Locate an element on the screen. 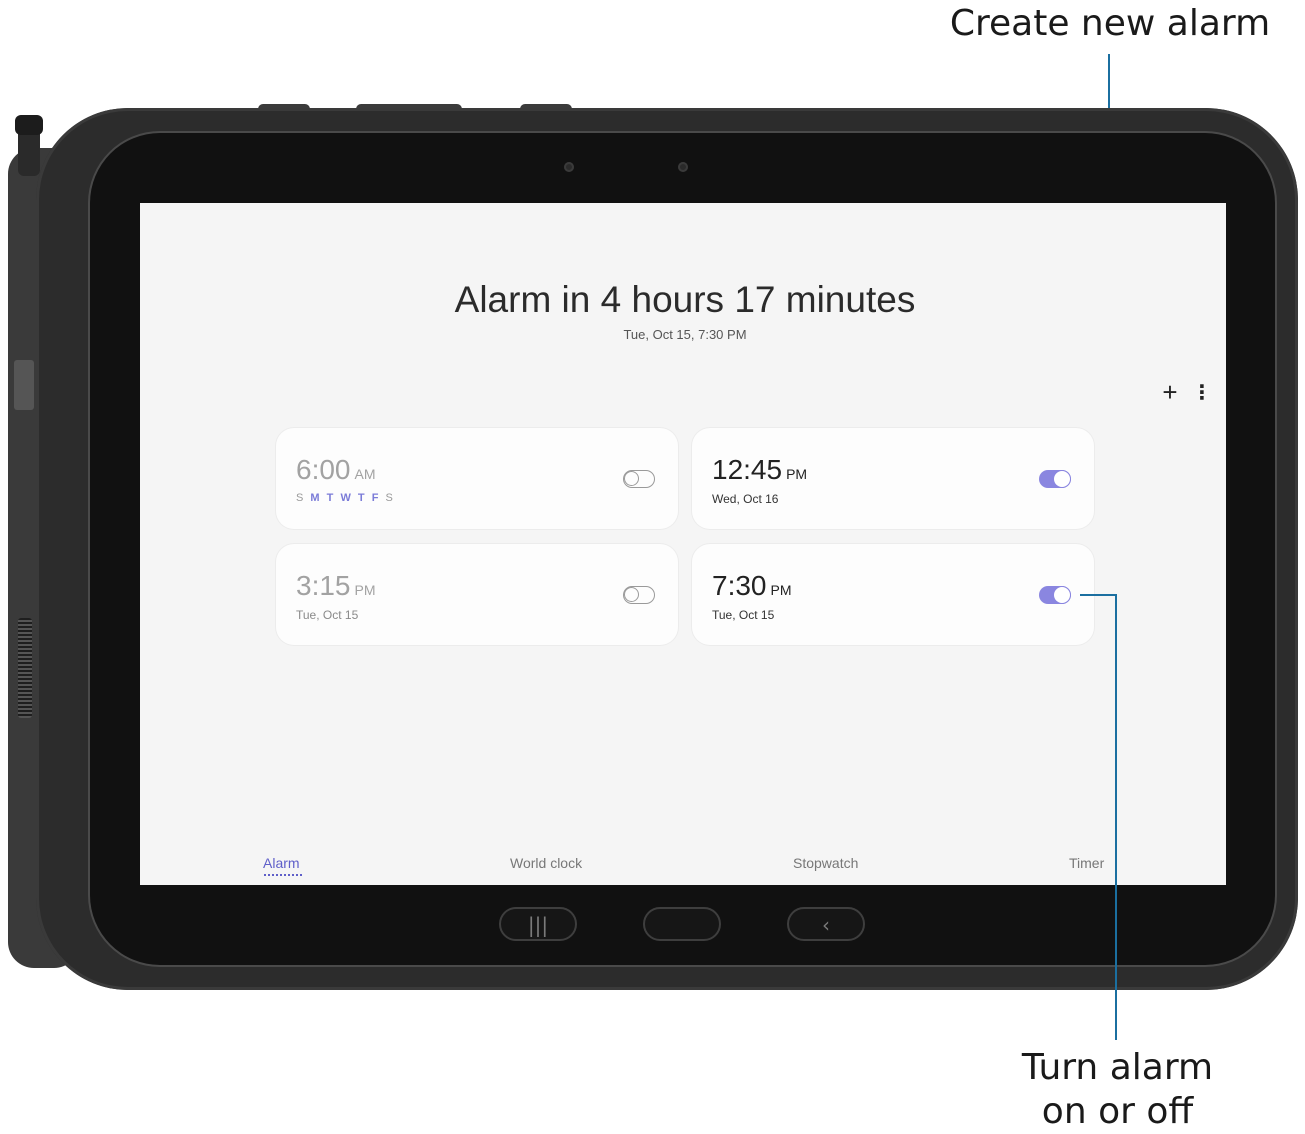 Image resolution: width=1305 pixels, height=1134 pixels. next-alarm-date: Tue, Oct 15, 7:30 PM is located at coordinates (685, 334).